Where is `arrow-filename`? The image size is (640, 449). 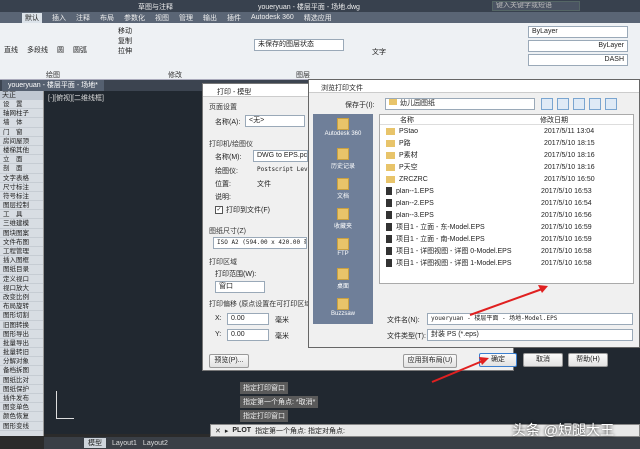 arrow-filename is located at coordinates (507, 301).